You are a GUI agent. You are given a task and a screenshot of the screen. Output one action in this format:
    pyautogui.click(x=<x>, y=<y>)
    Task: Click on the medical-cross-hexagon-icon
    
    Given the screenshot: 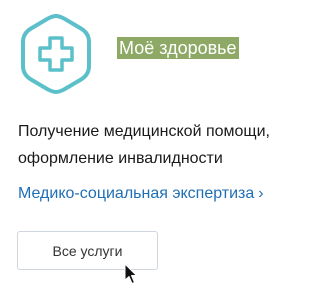 What is the action you would take?
    pyautogui.click(x=56, y=54)
    